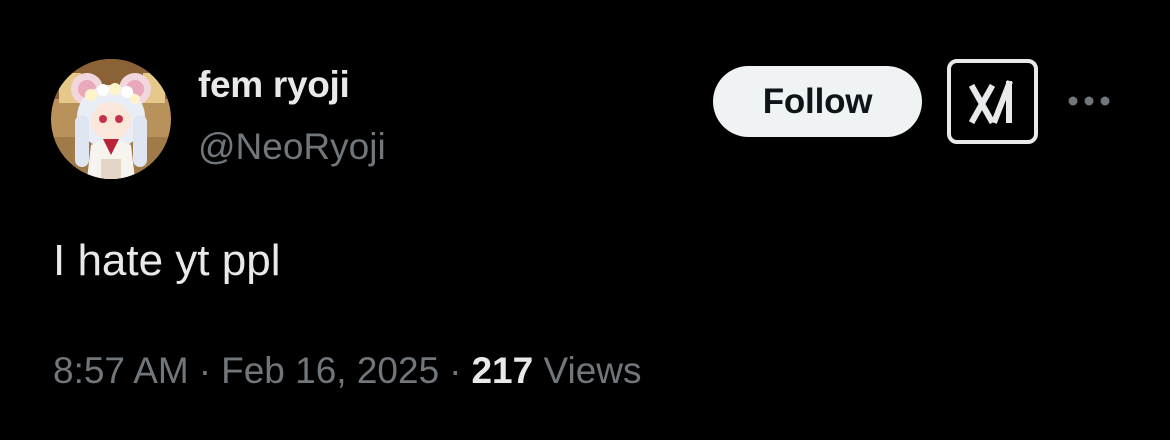 The width and height of the screenshot is (1170, 440). What do you see at coordinates (292, 147) in the screenshot?
I see `author-handle: @NeoRyoji` at bounding box center [292, 147].